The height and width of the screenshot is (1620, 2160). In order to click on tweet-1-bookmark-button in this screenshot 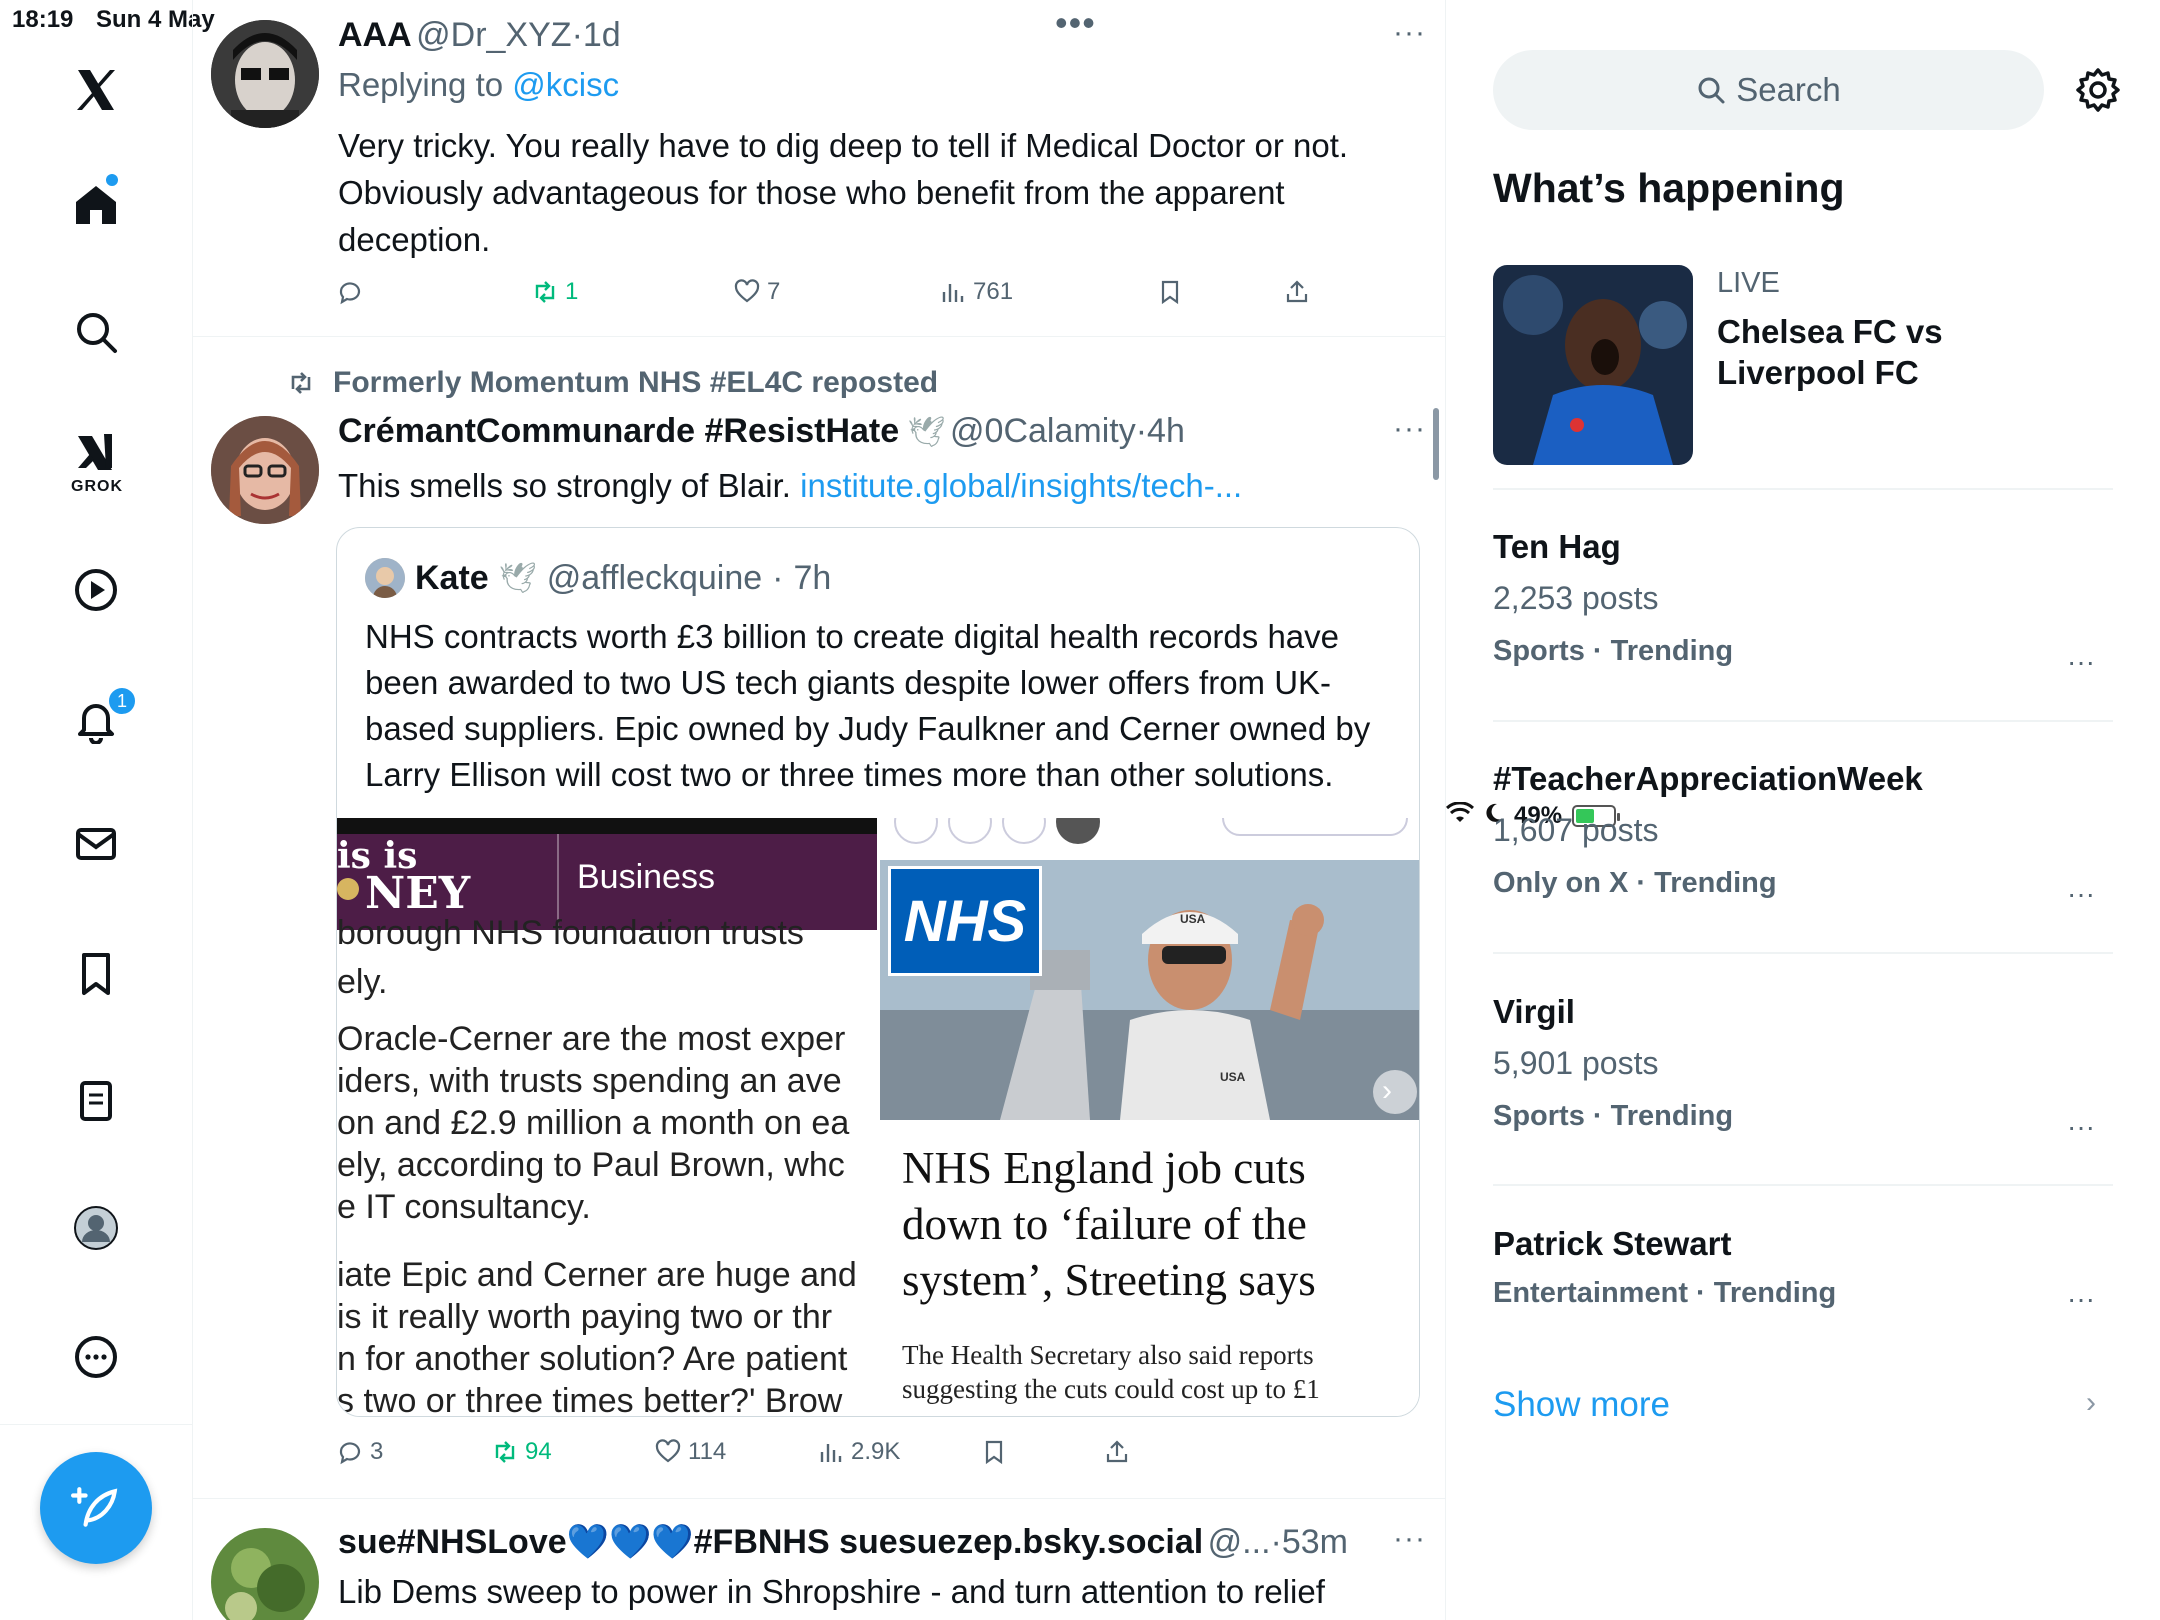, I will do `click(1170, 292)`.